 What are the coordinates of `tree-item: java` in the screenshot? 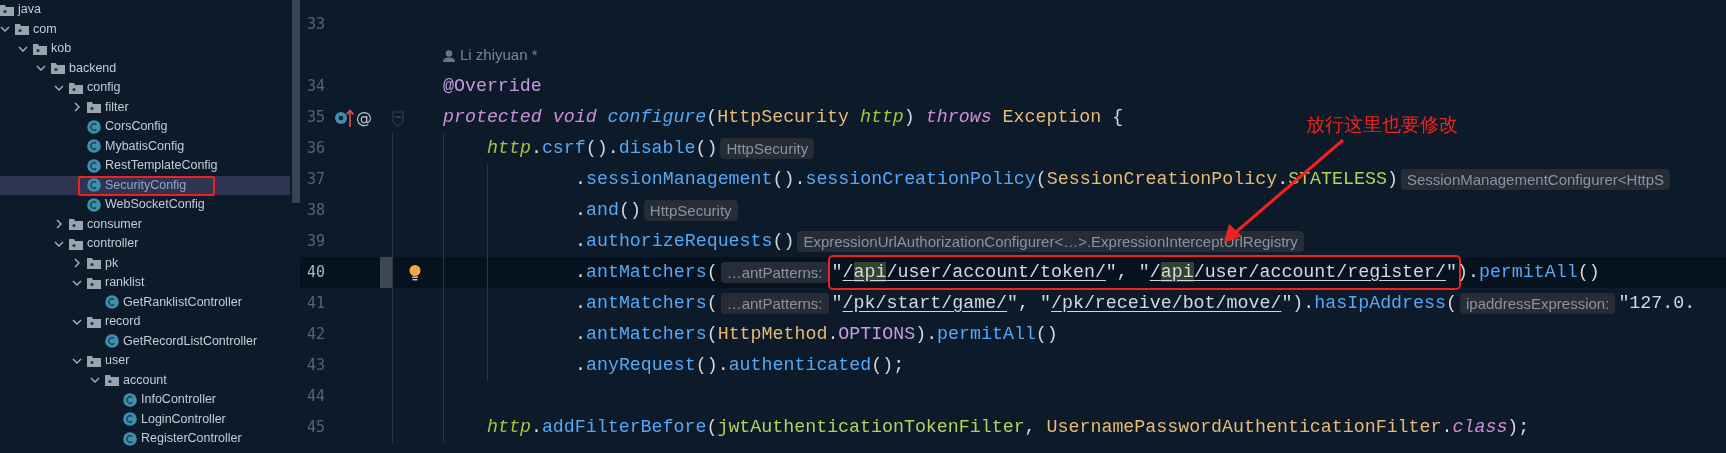 It's located at (145, 10).